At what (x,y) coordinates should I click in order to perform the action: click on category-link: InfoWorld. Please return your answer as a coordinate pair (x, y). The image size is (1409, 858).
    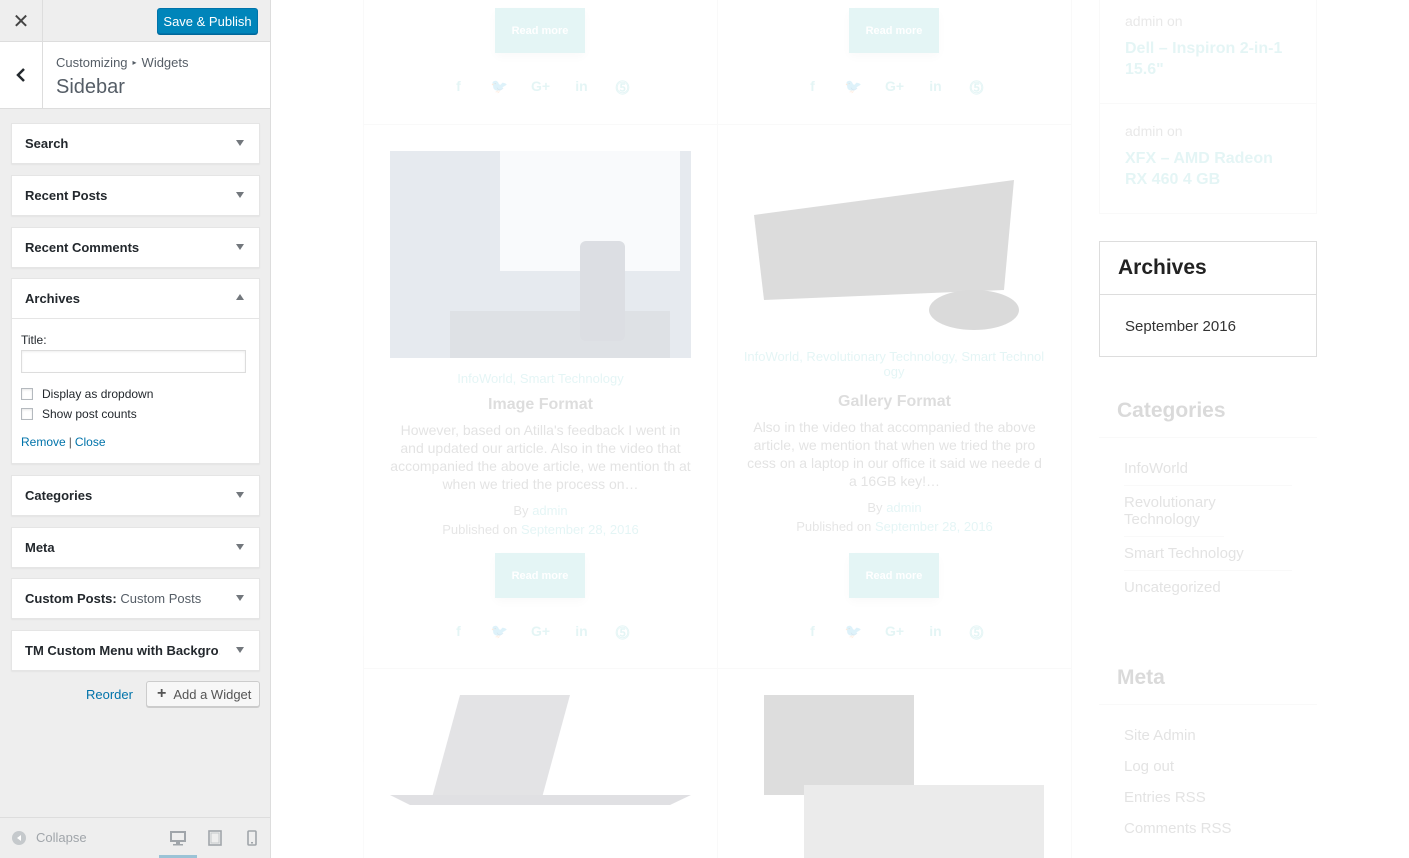
    Looking at the image, I should click on (1208, 473).